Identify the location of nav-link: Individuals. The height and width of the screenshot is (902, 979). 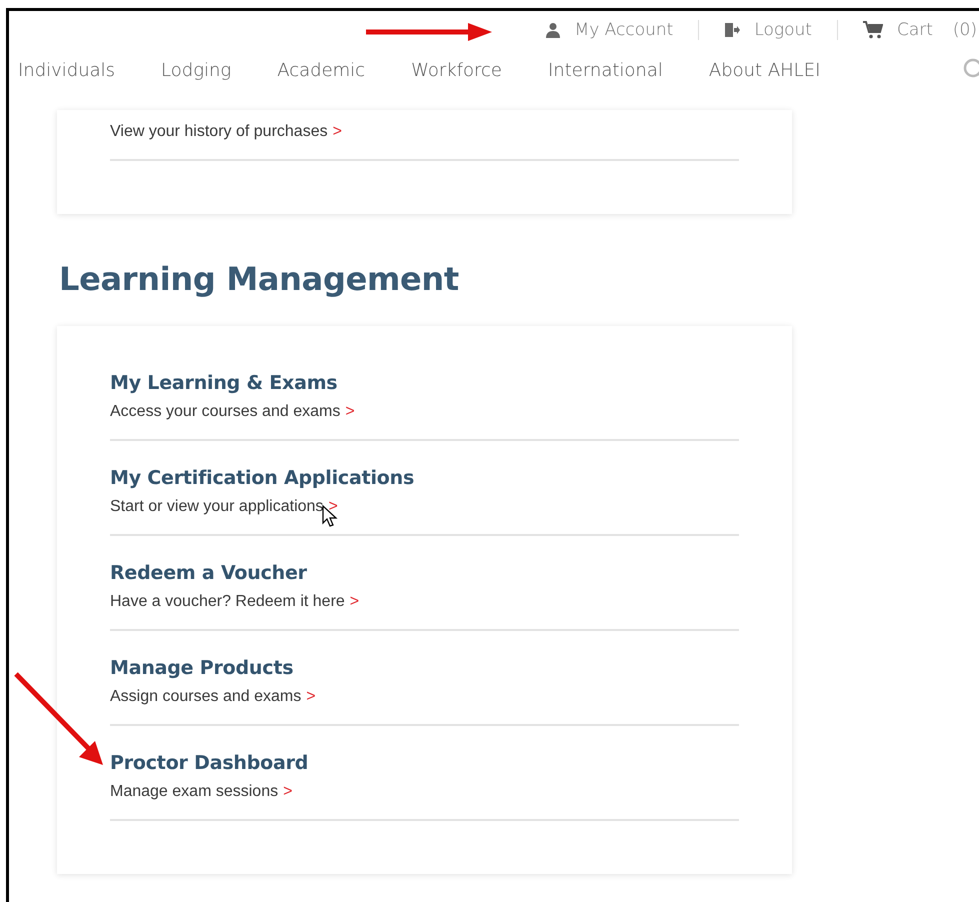
(67, 70).